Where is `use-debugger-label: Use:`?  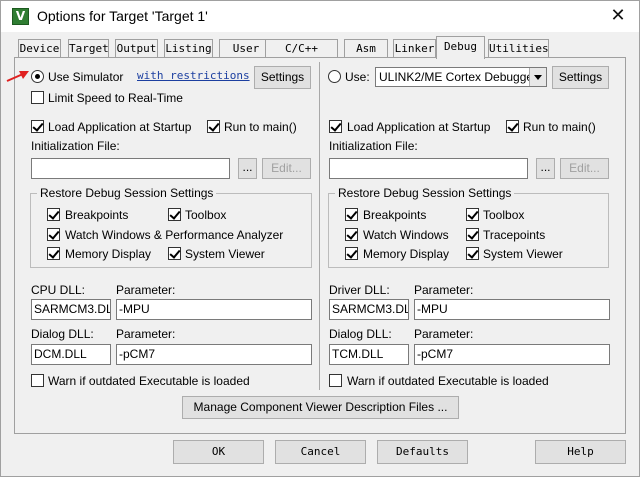
use-debugger-label: Use: is located at coordinates (357, 77).